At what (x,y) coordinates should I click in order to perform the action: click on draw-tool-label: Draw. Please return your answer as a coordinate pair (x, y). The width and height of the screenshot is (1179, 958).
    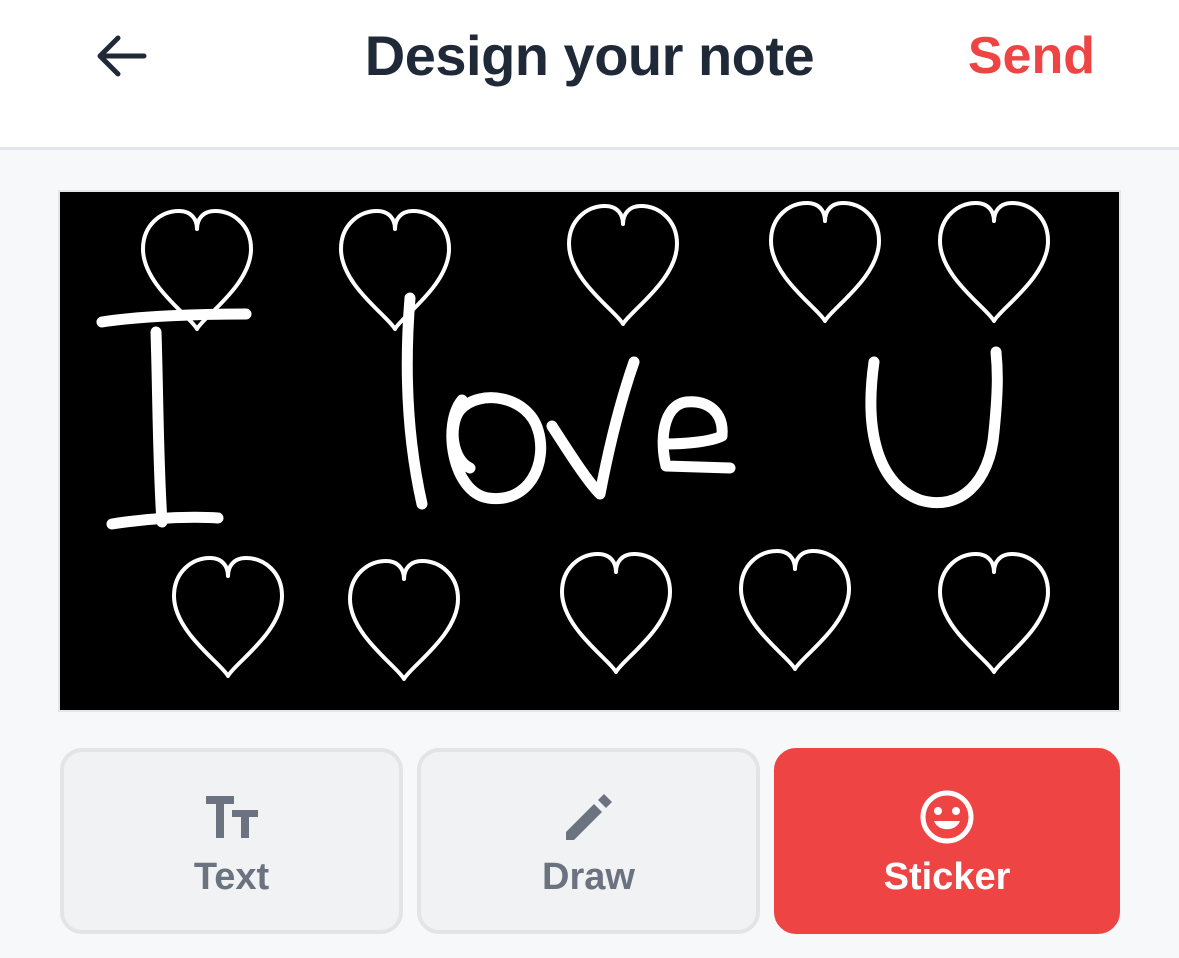
    Looking at the image, I should click on (588, 877).